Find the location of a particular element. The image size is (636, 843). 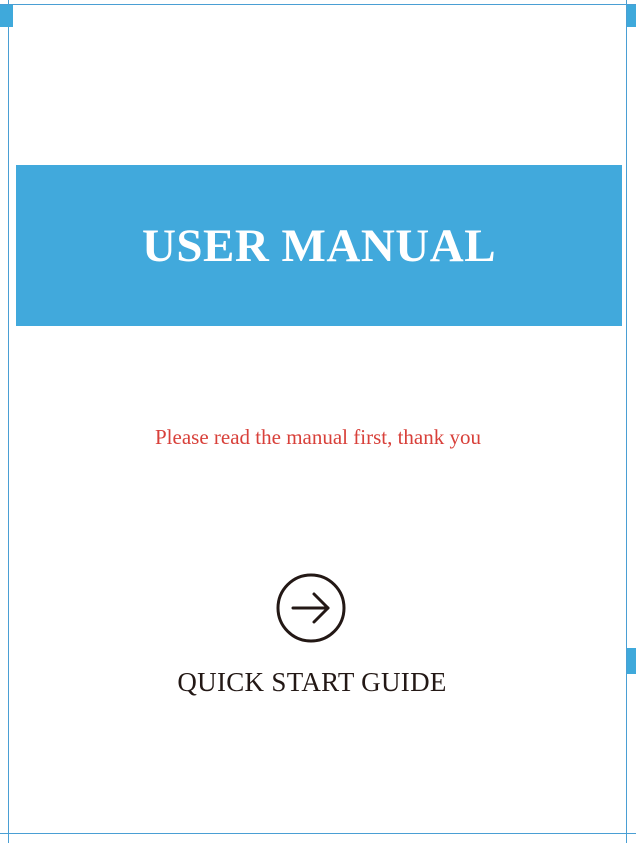

crop-line-top is located at coordinates (318, 4).